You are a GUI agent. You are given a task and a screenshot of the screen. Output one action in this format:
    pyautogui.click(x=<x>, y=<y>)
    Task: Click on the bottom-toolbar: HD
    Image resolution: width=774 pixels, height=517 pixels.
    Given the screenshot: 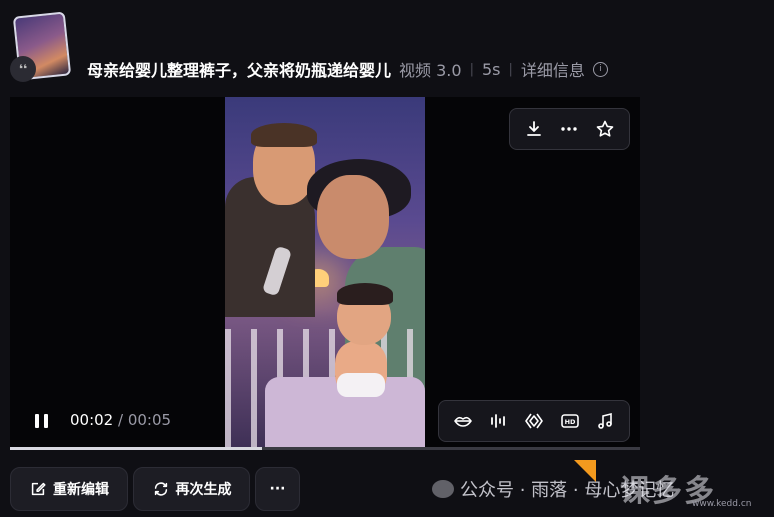 What is the action you would take?
    pyautogui.click(x=534, y=421)
    